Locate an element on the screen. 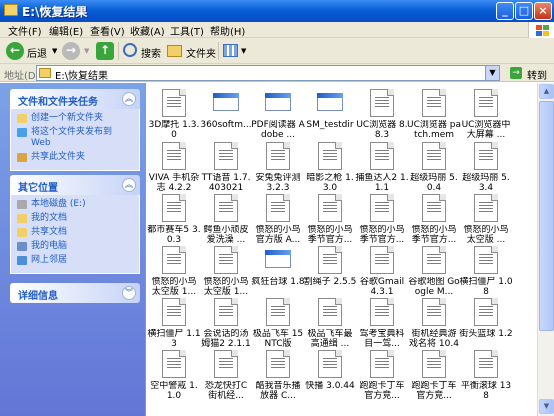 The image size is (554, 416). task-publish-web: 将这个文件夹发布到 Web is located at coordinates (75, 138).